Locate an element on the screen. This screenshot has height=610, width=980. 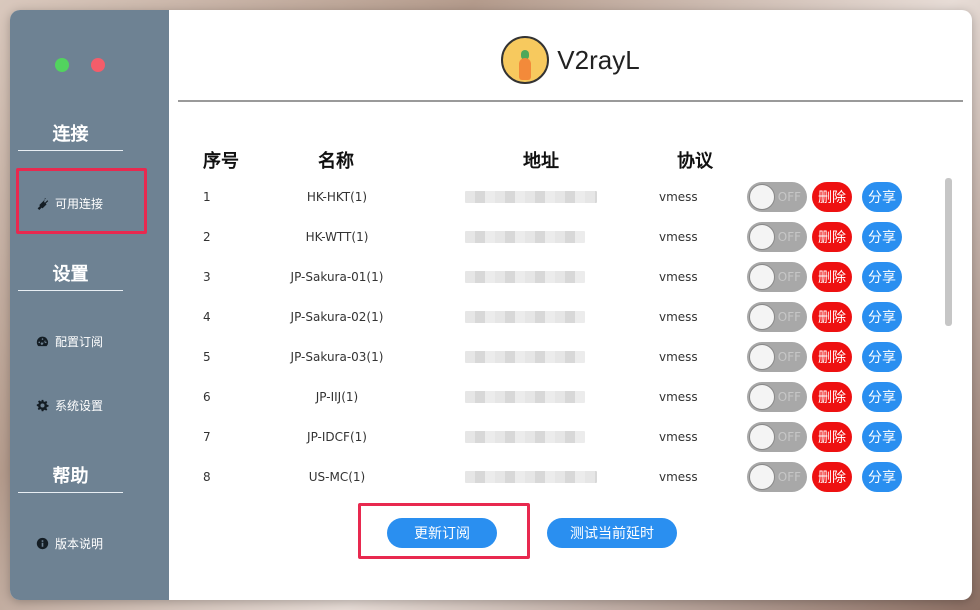
row-index: 8 is located at coordinates (207, 477).